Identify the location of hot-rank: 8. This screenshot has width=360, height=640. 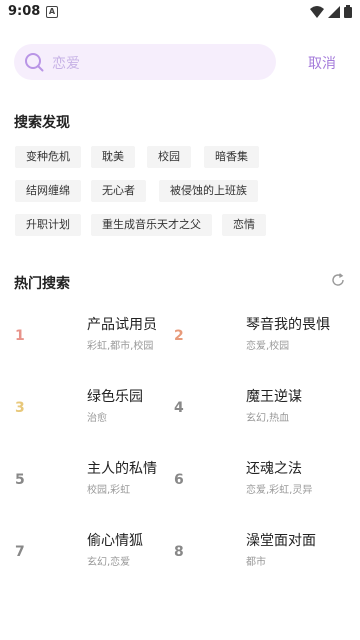
(179, 552).